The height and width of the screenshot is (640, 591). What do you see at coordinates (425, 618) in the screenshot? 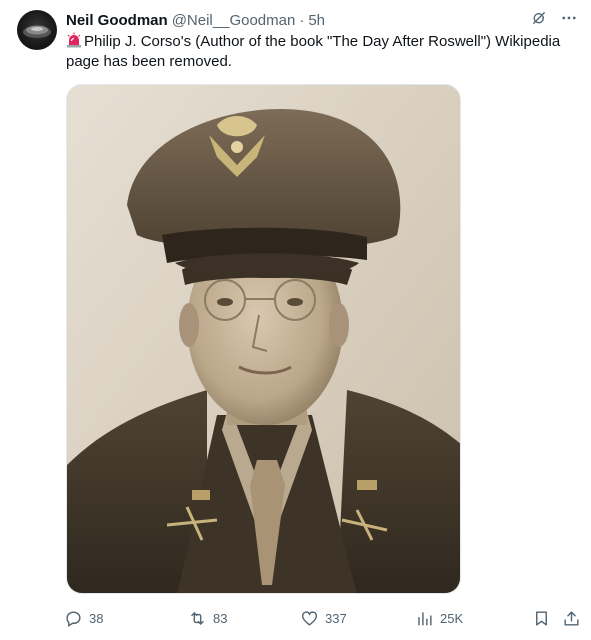
I see `views-icon` at bounding box center [425, 618].